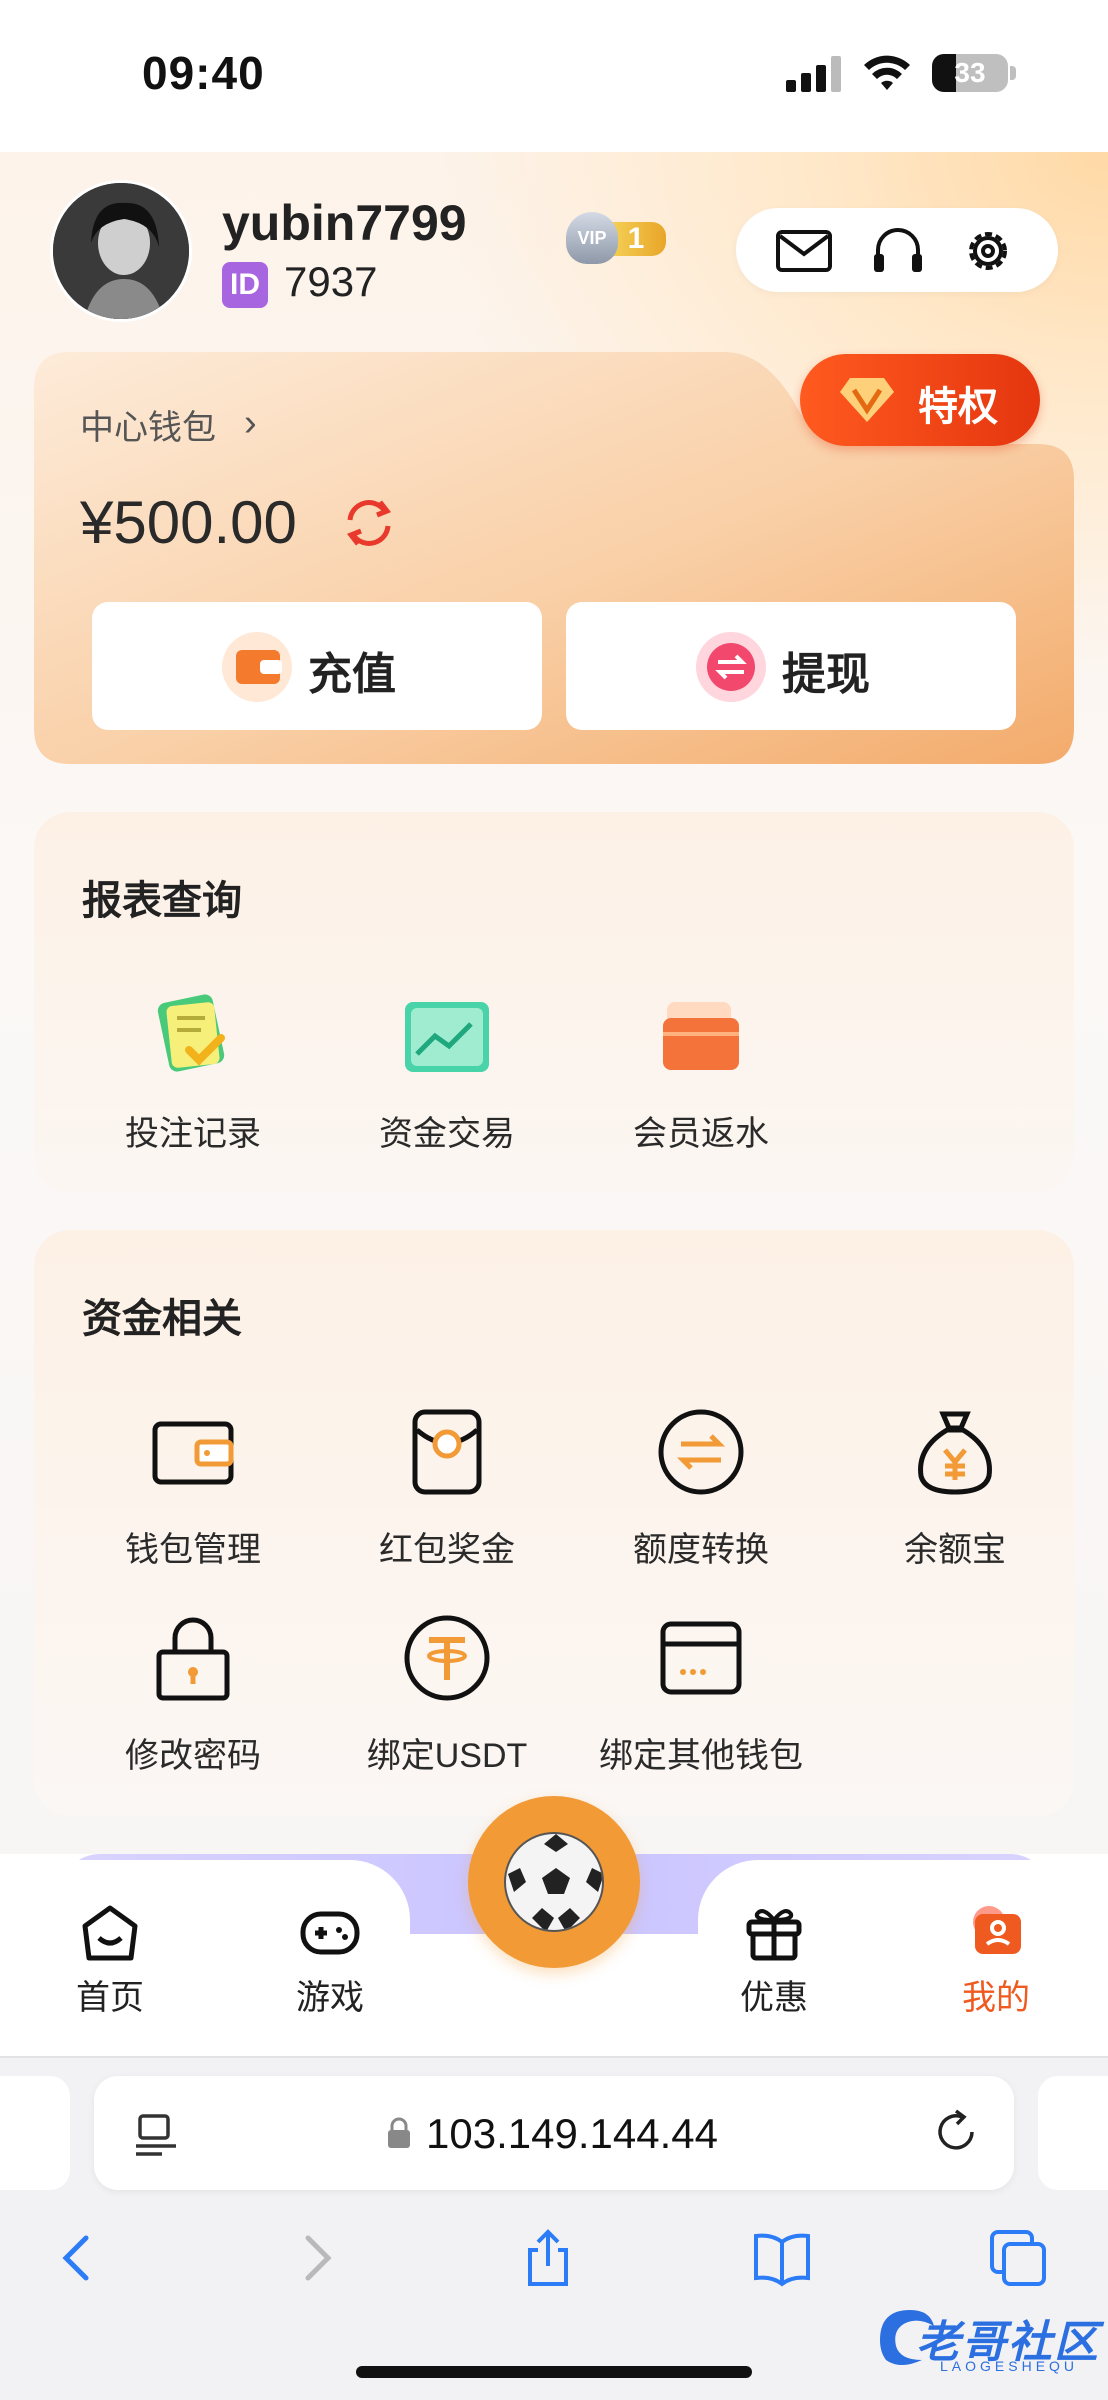  I want to click on previous-tab-preview, so click(35, 2133).